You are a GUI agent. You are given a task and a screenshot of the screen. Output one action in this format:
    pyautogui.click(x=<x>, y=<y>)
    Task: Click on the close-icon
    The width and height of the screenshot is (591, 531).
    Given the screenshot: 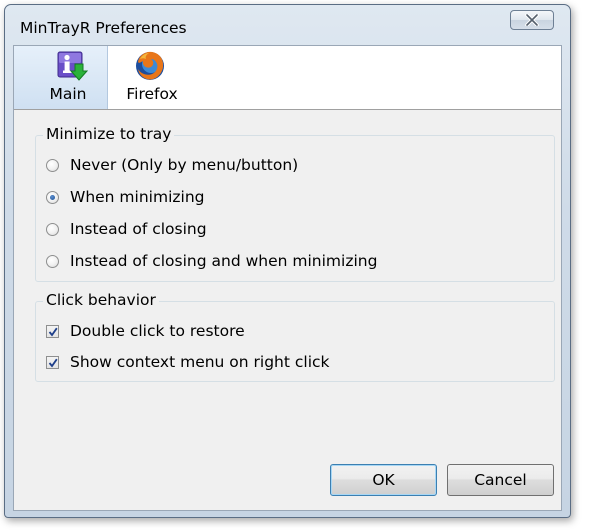 What is the action you would take?
    pyautogui.click(x=532, y=20)
    